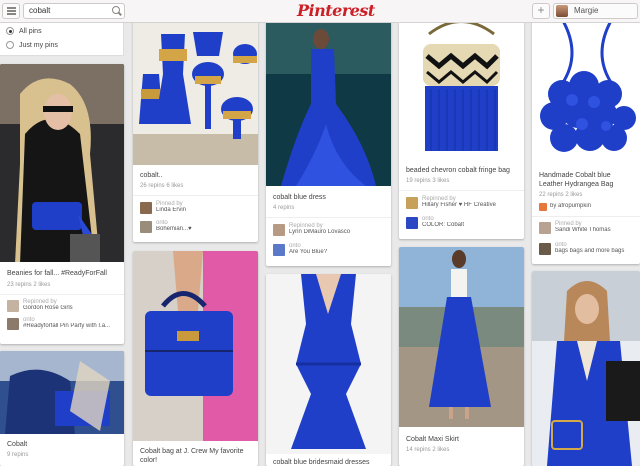  I want to click on pin-stats: 26 repins 6 likes, so click(162, 186).